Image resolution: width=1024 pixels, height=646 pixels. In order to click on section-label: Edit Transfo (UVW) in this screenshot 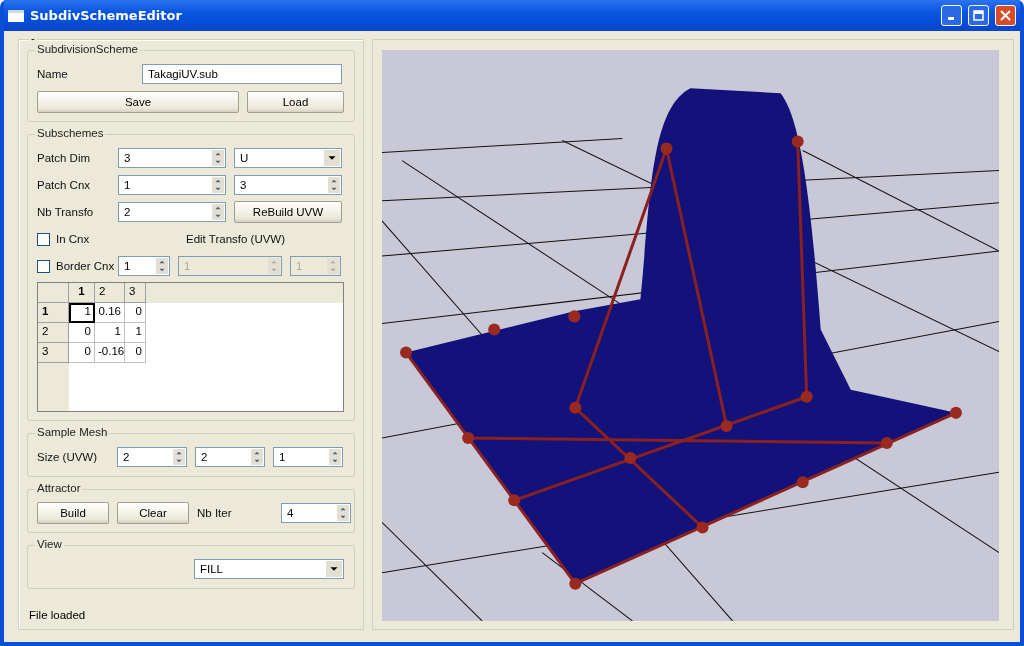, I will do `click(236, 239)`.